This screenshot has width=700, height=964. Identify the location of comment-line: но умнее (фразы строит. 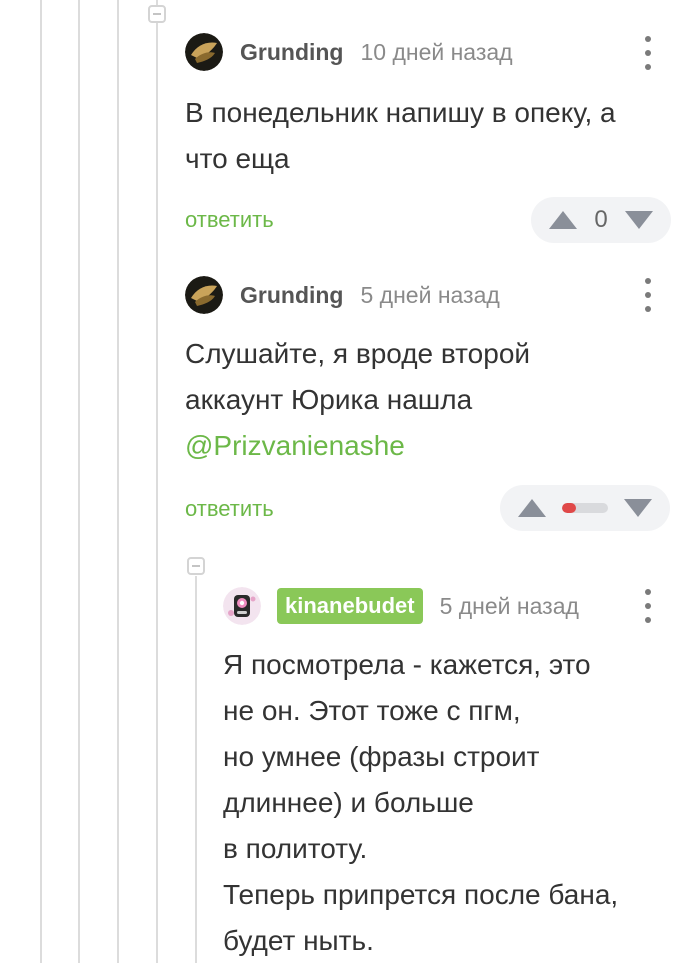
(381, 756).